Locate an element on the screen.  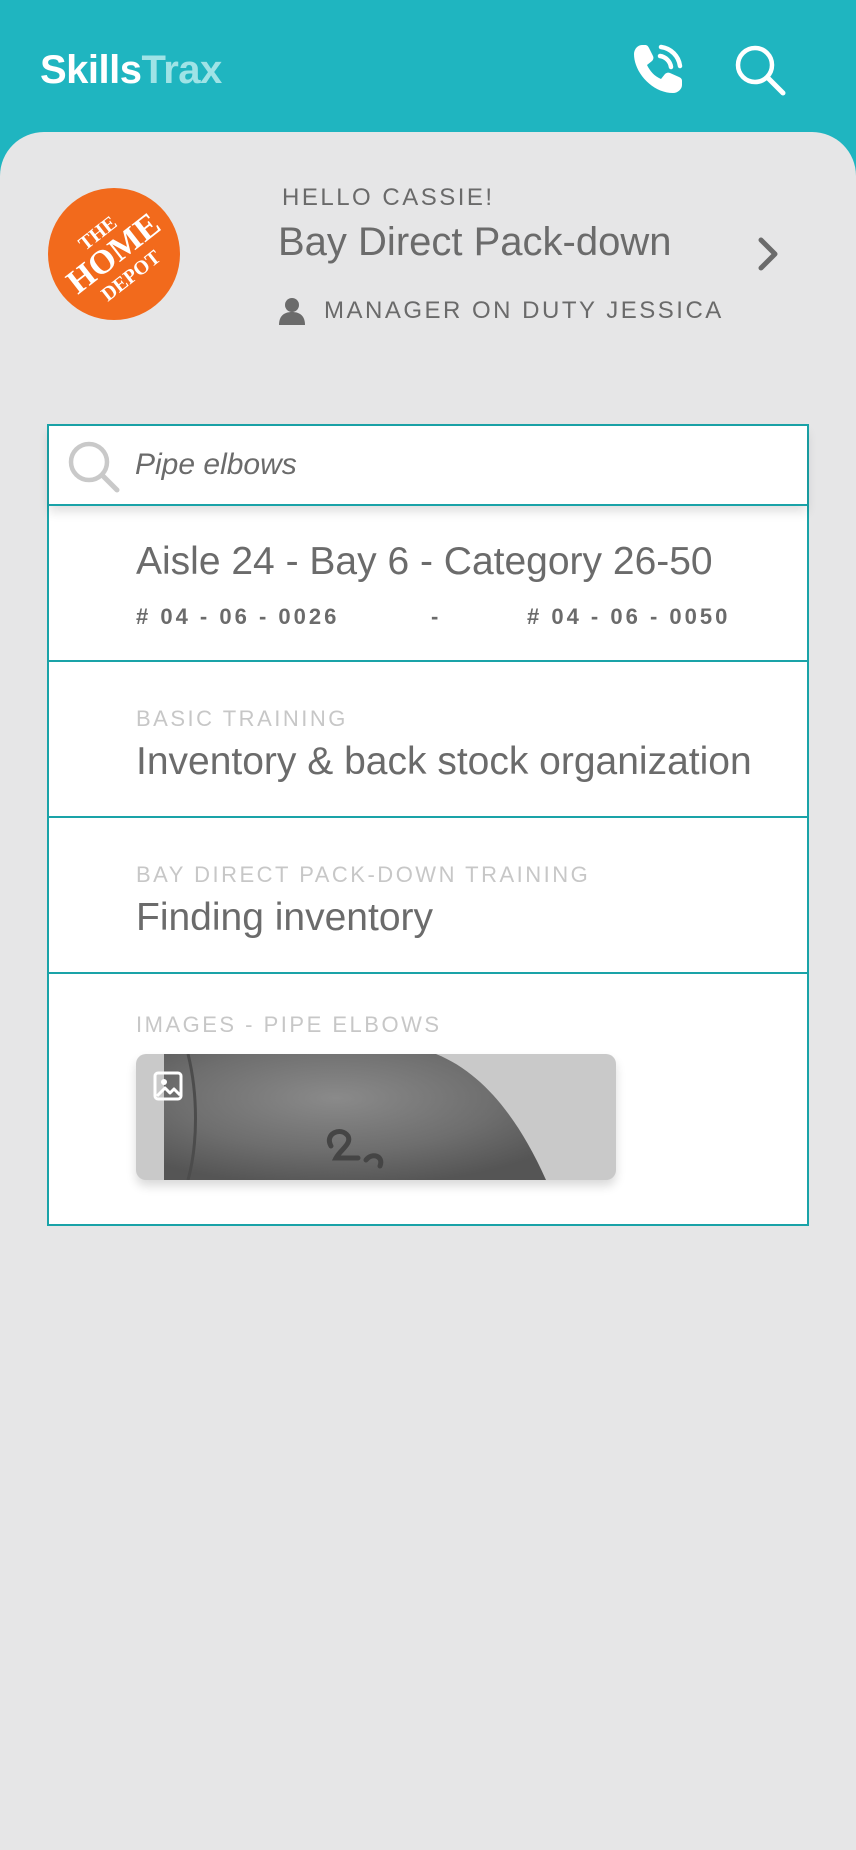
result-category-label: BAY DIRECT PACK-DOWN TRAINING is located at coordinates (363, 874).